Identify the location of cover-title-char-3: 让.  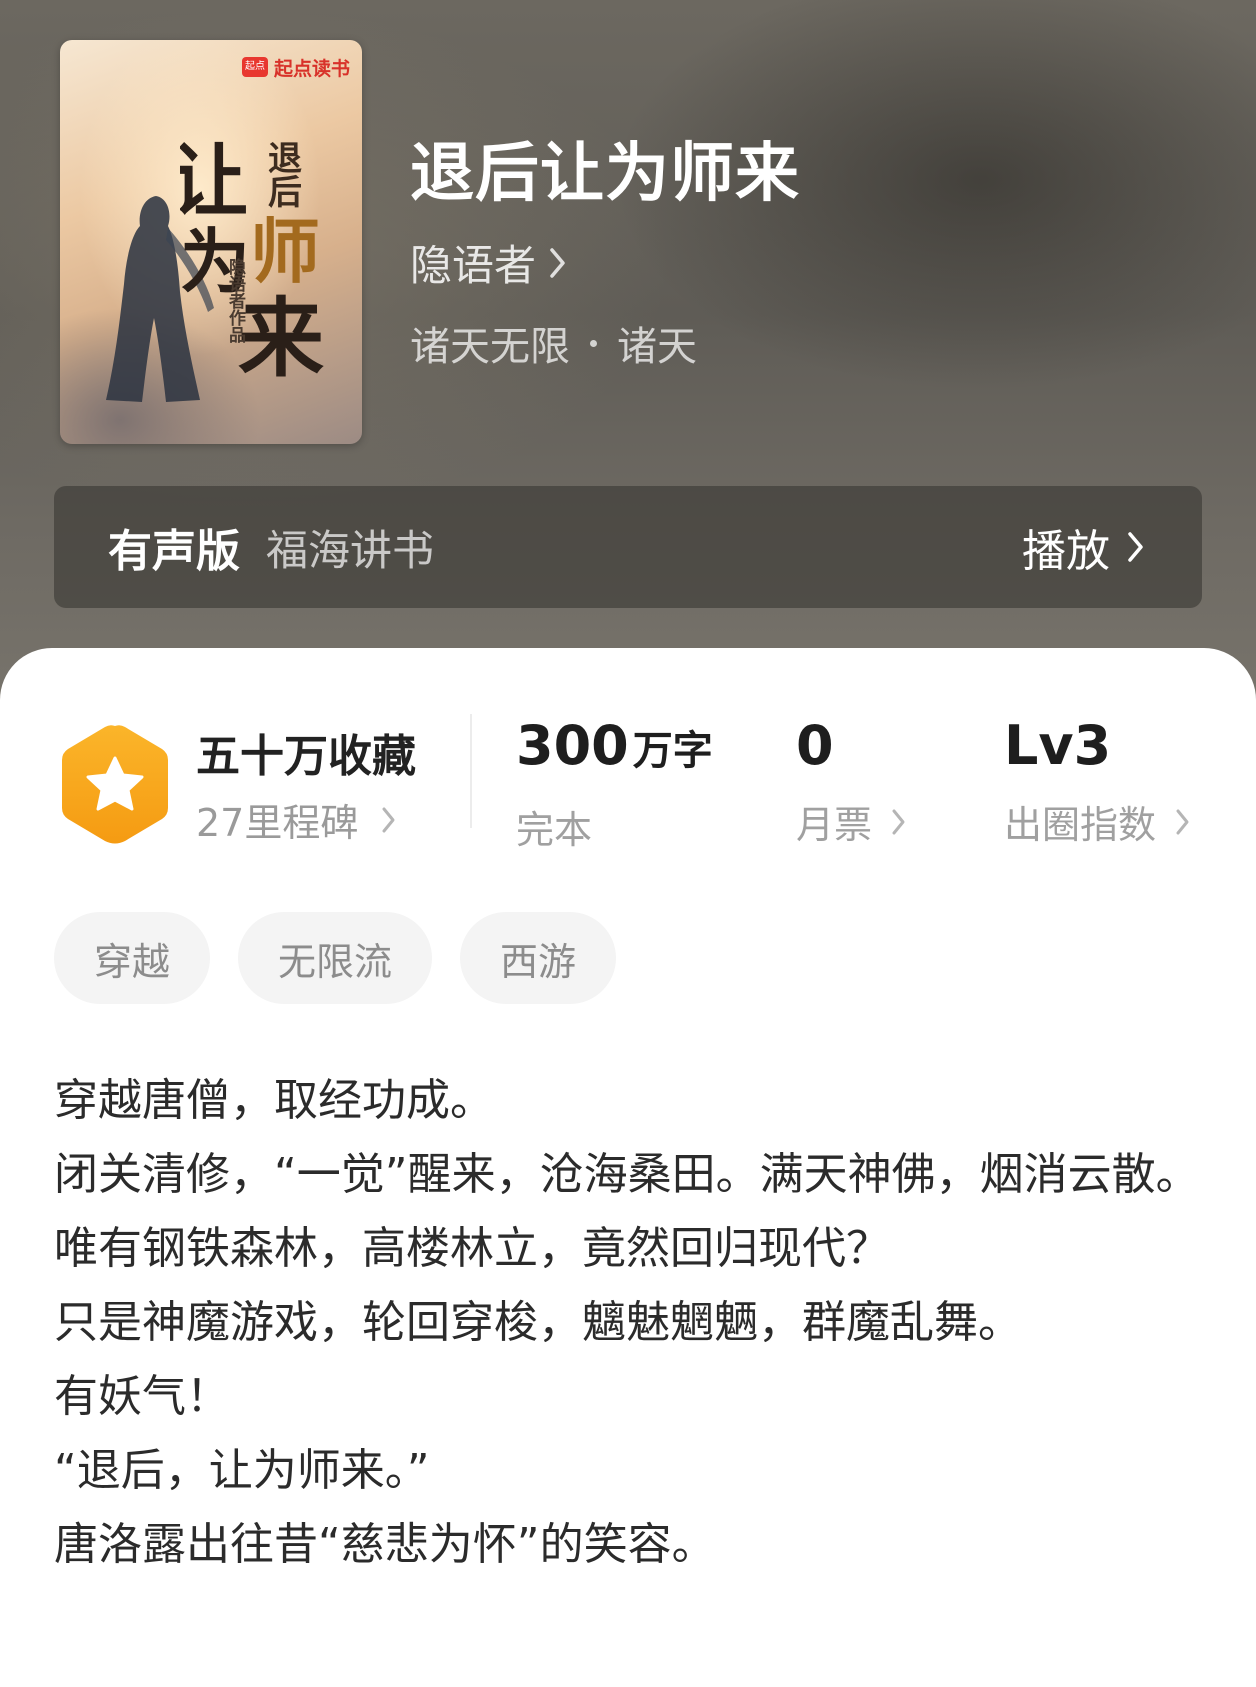
(214, 181).